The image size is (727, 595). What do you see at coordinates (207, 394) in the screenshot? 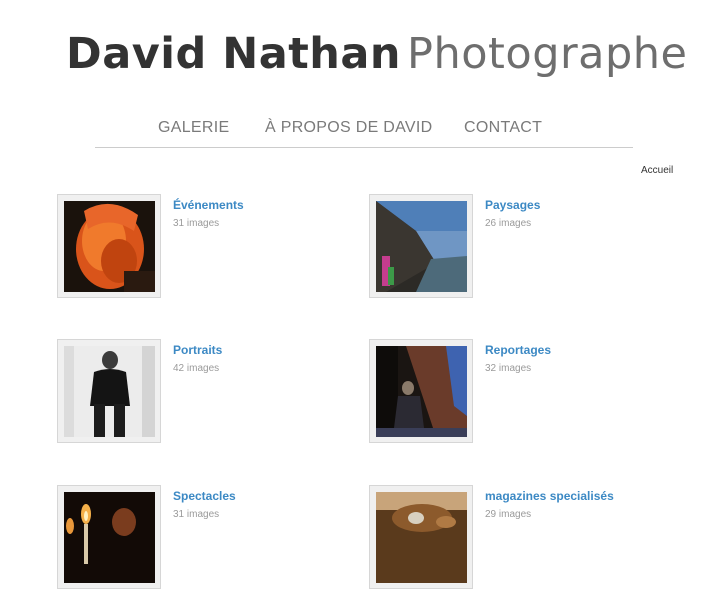
I see `gallery-item-portraits: Portraits 42 images` at bounding box center [207, 394].